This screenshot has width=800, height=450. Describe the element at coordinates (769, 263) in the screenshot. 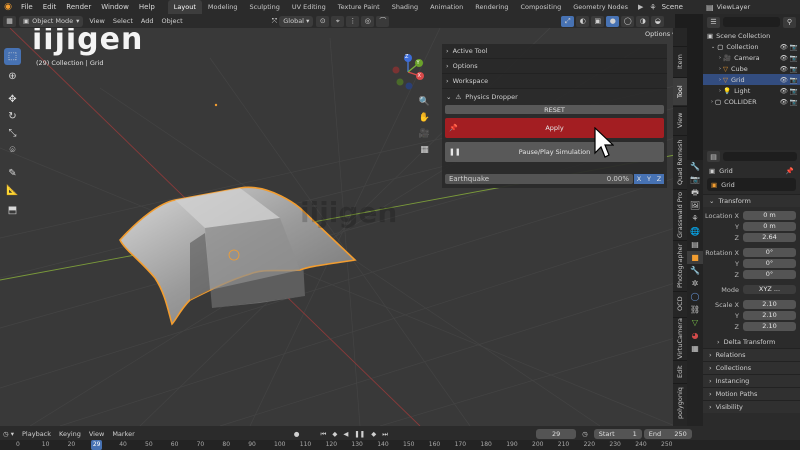

I see `rotation-y-field: 0°` at that location.